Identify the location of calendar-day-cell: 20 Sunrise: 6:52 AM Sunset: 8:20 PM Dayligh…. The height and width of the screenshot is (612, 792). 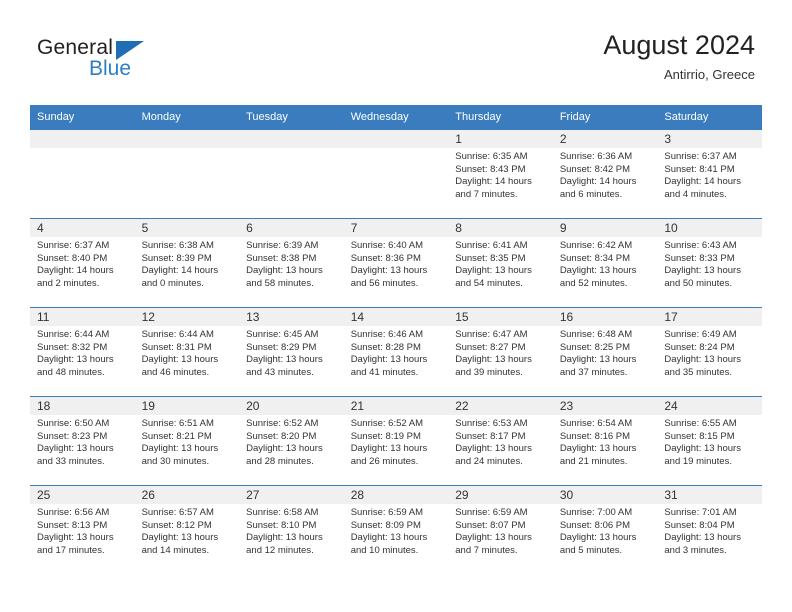
(291, 441).